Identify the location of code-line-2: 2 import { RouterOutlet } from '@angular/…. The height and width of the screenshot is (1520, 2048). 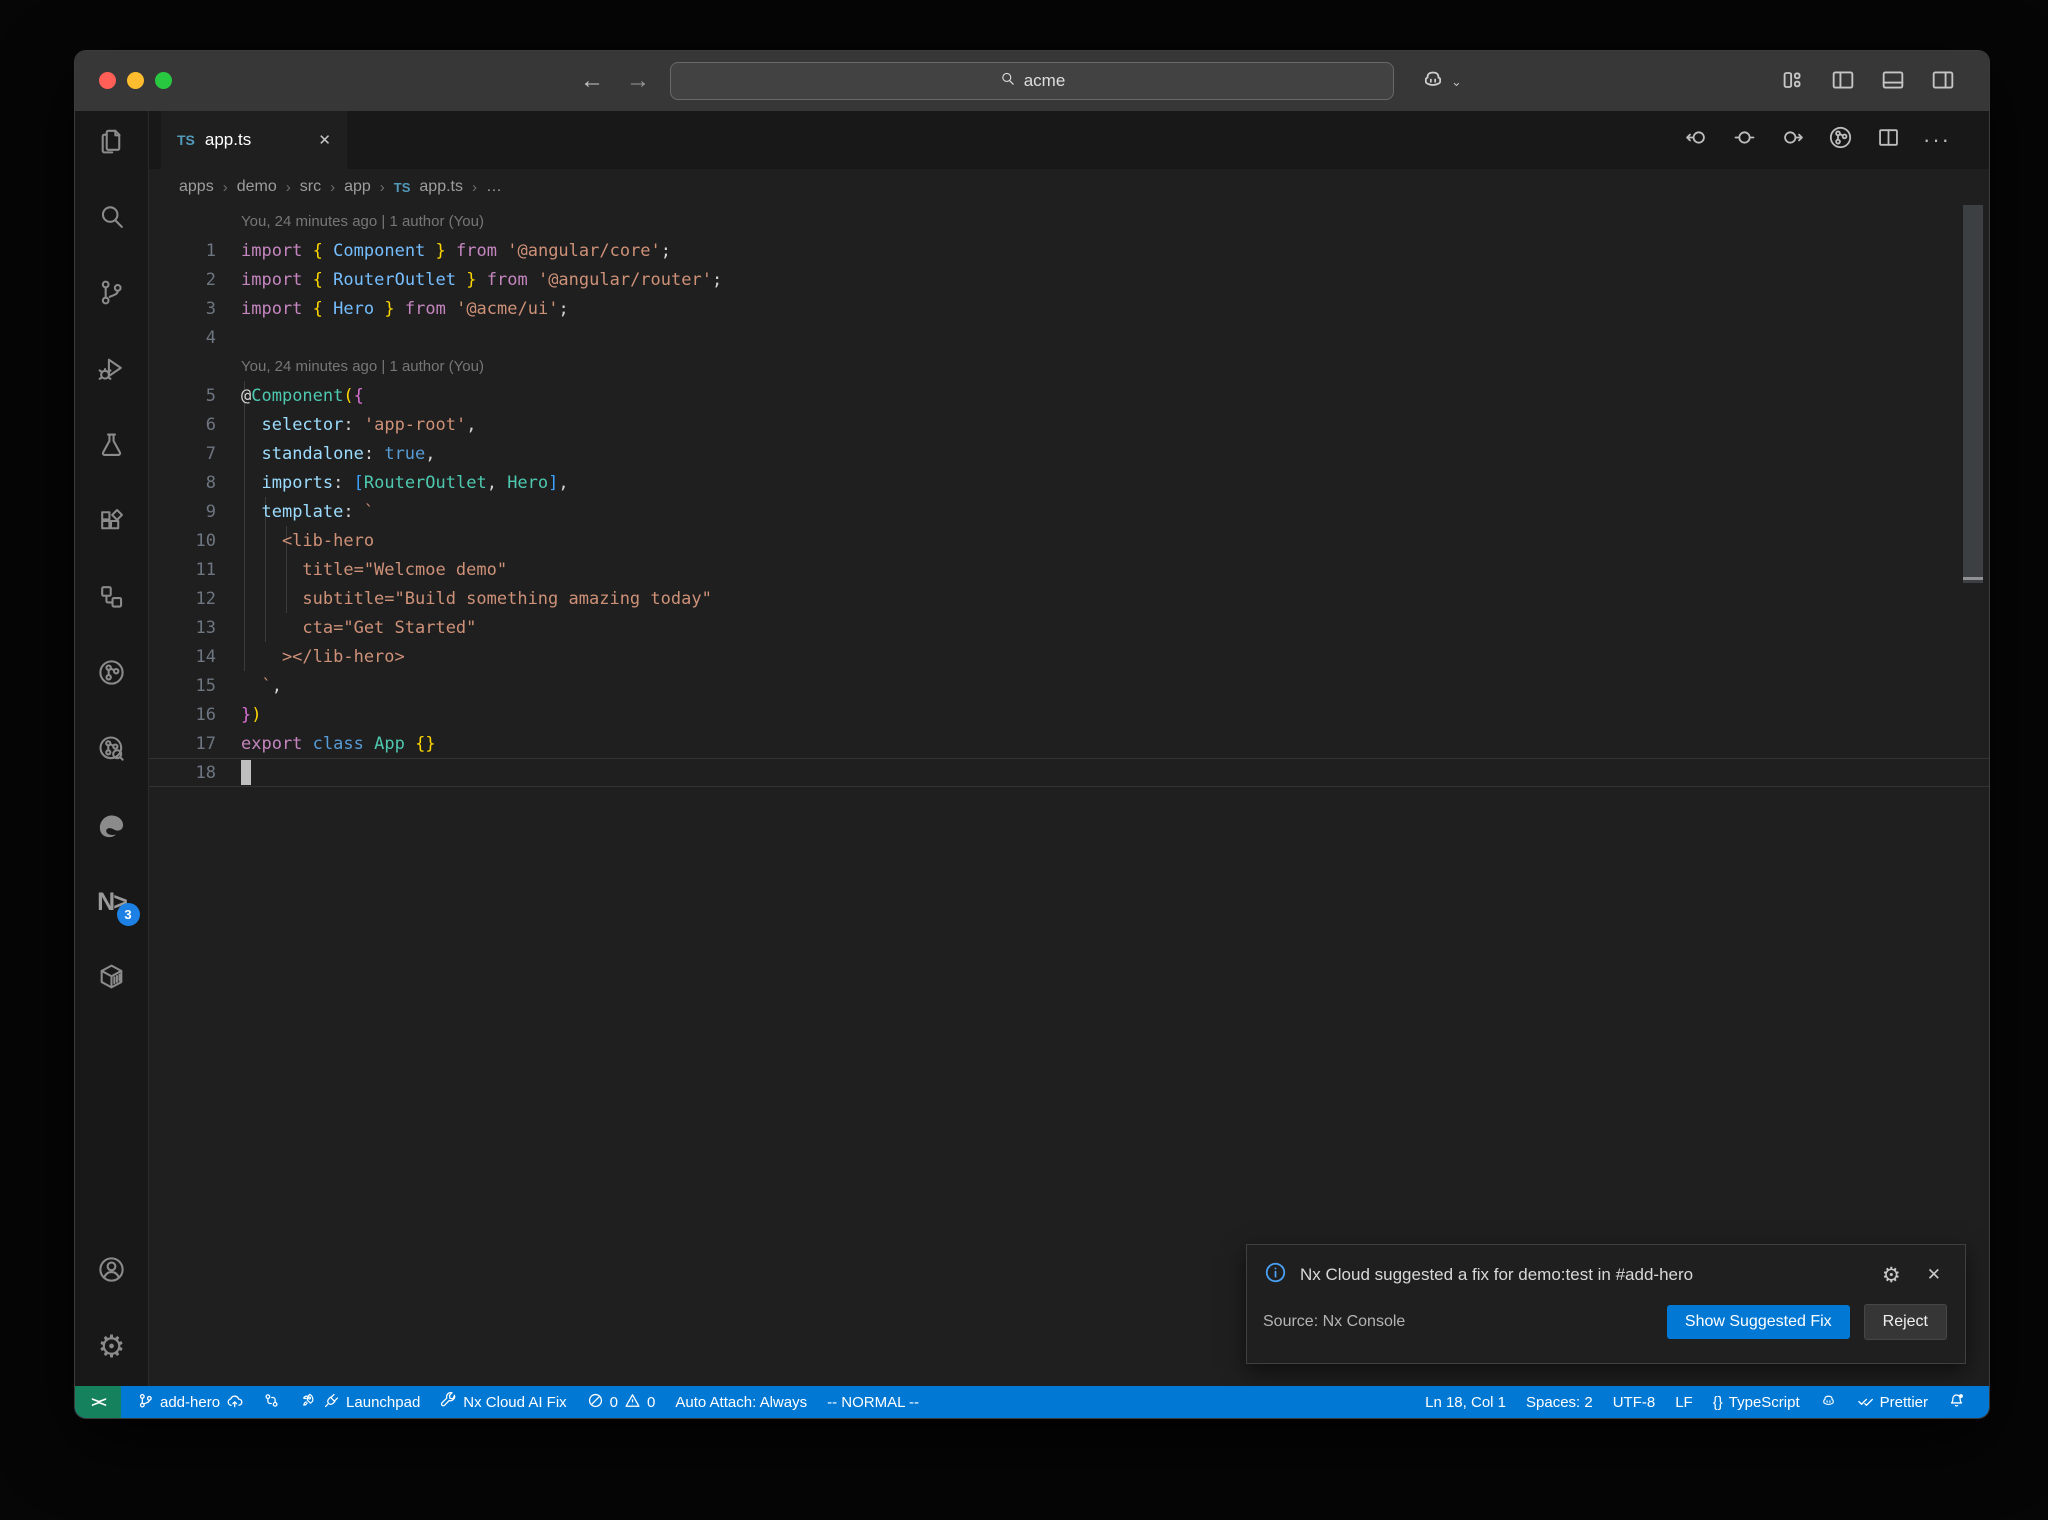
(1069, 279).